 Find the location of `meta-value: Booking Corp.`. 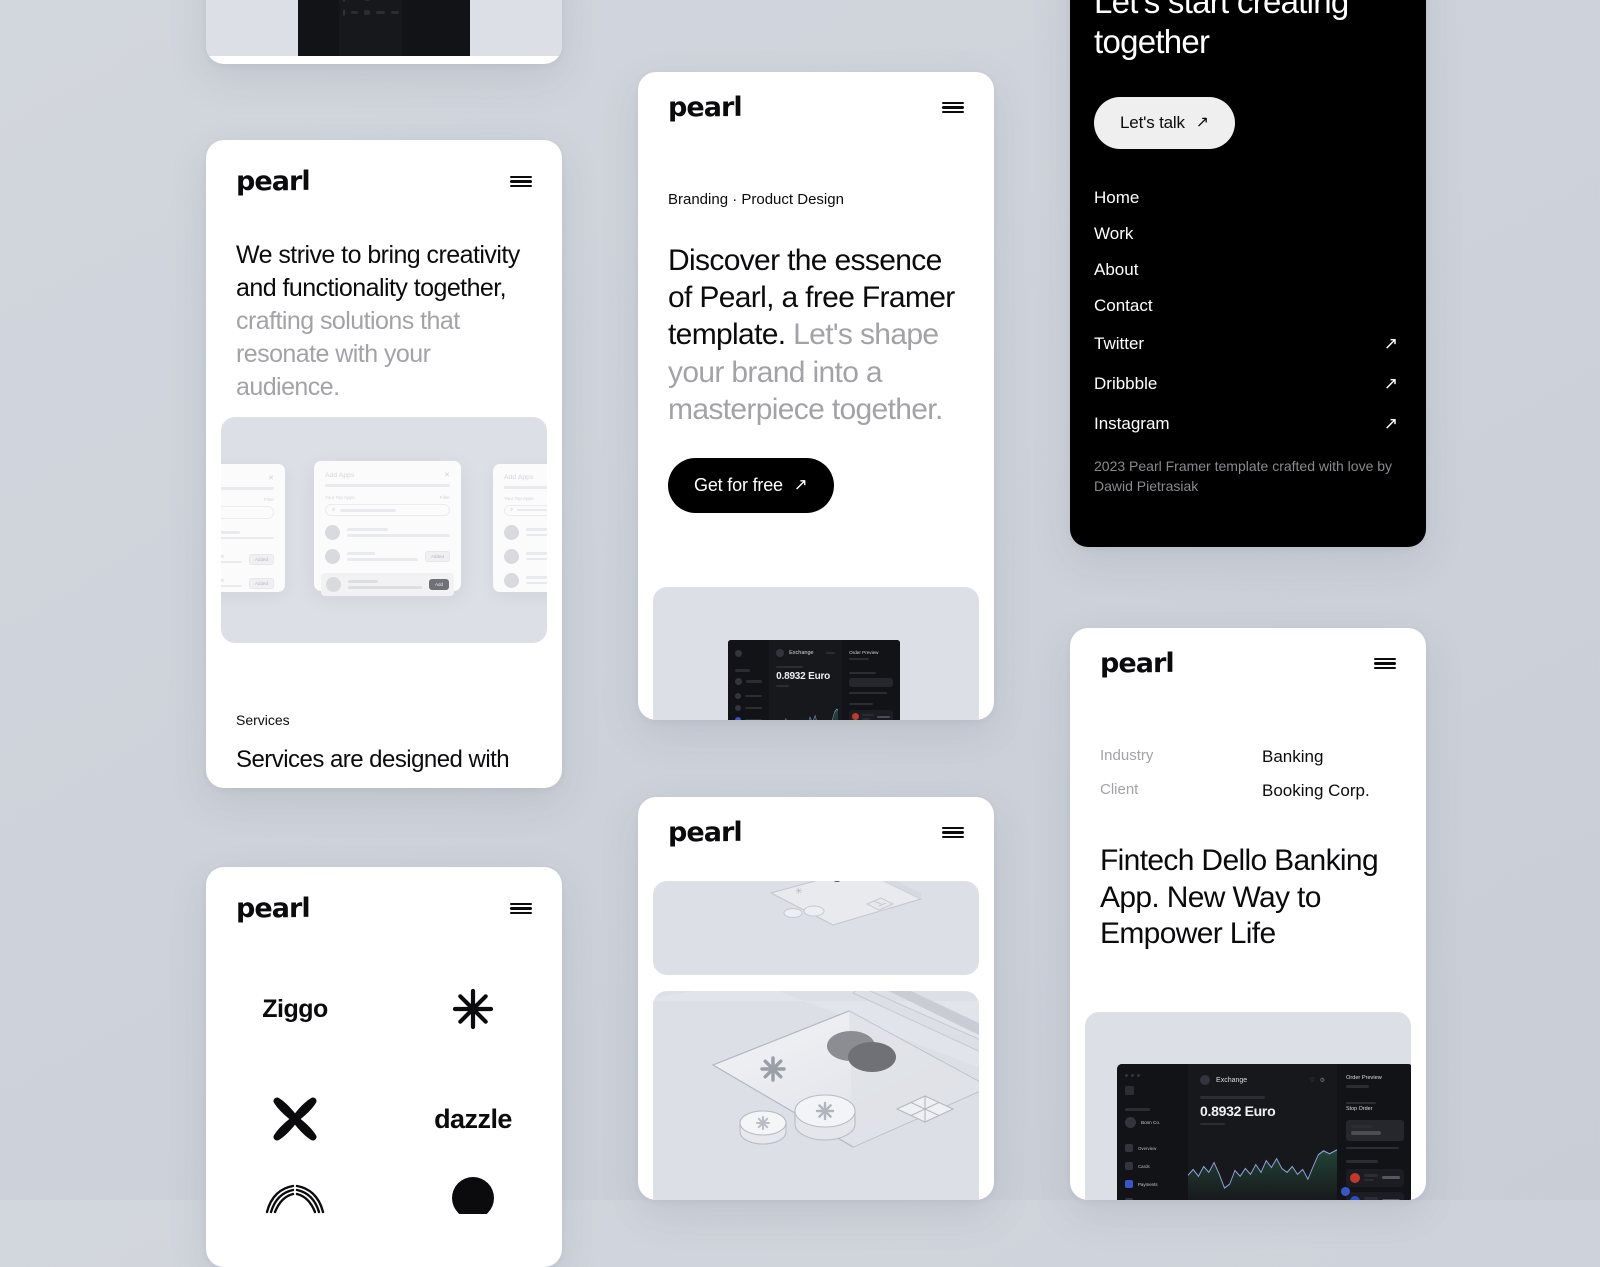

meta-value: Booking Corp. is located at coordinates (1316, 790).